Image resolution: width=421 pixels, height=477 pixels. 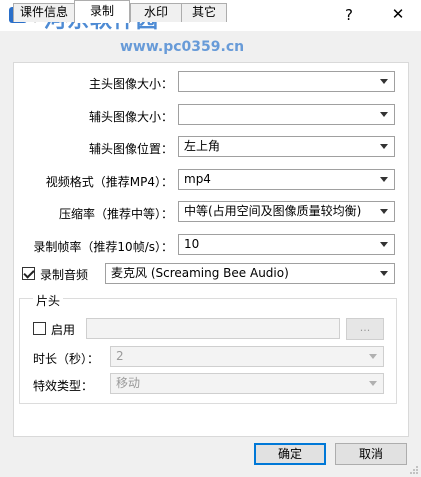 What do you see at coordinates (66, 359) in the screenshot?
I see `intro-duration-label: 时长（秒）：` at bounding box center [66, 359].